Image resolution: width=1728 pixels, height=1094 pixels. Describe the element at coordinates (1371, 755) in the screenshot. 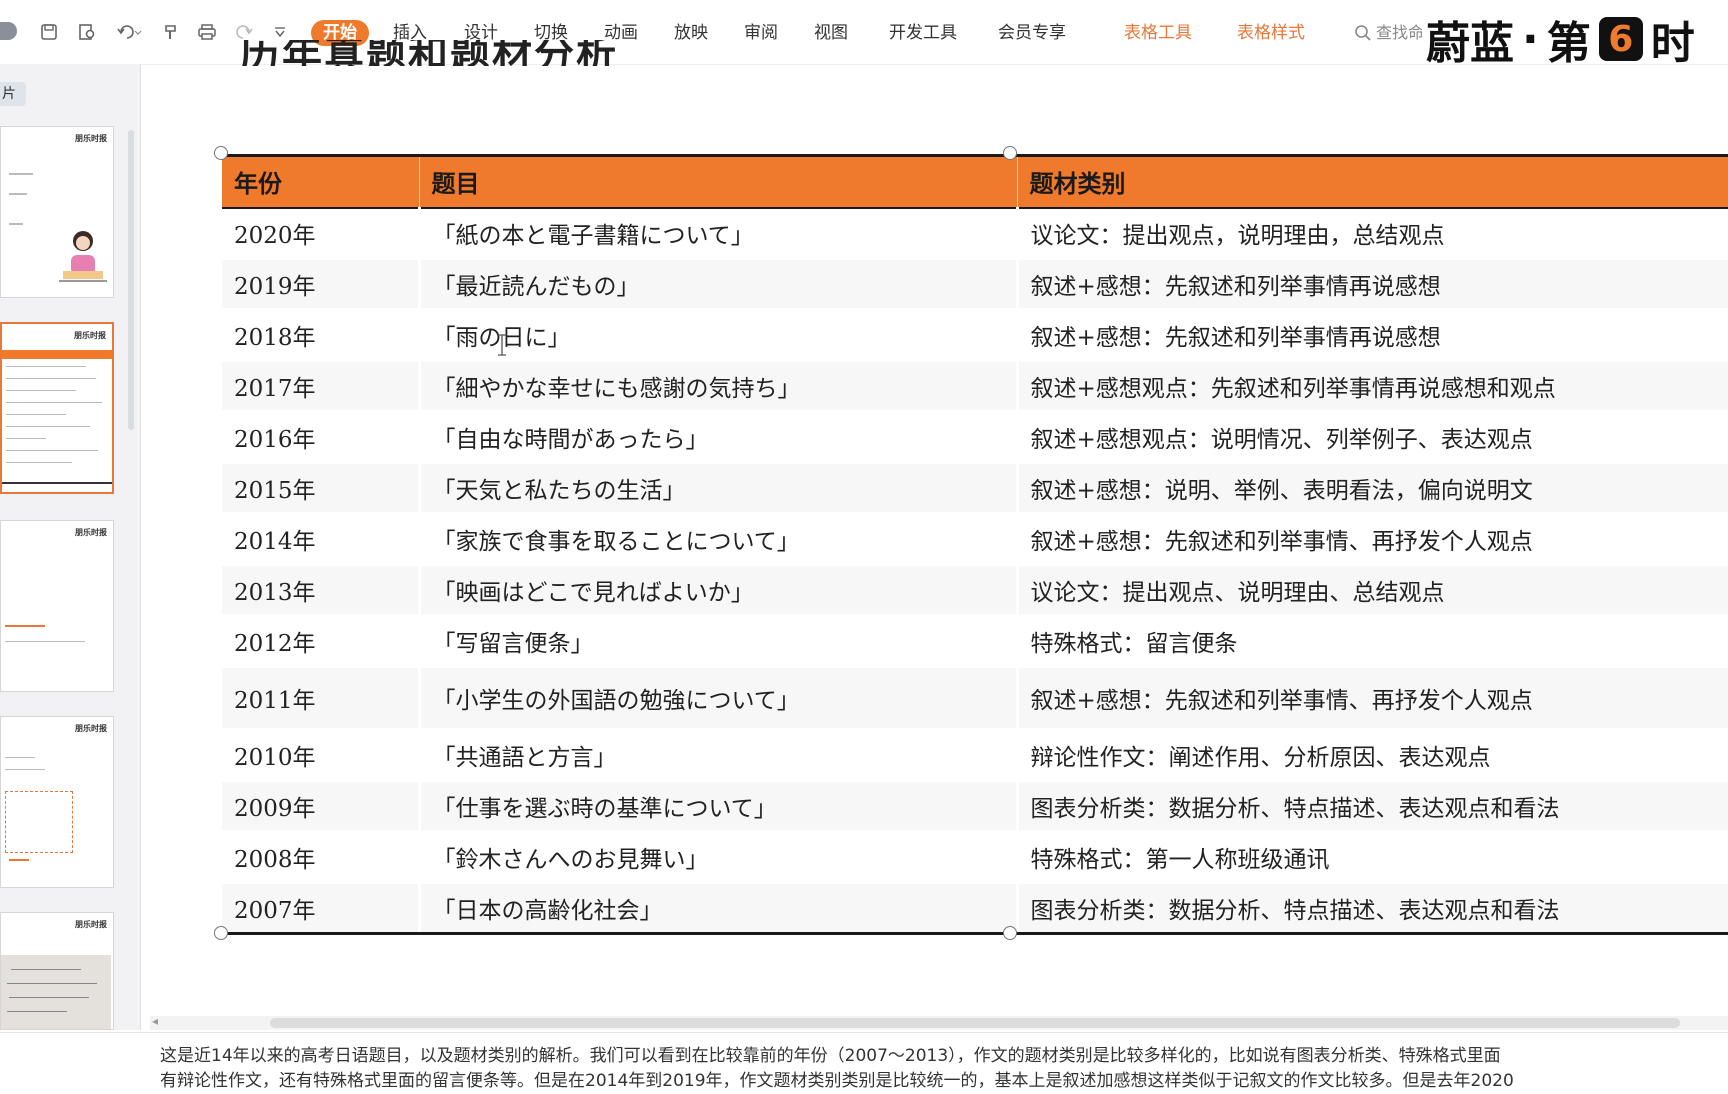

I see `category-cell: 辩论性作文：阐述作用、分析原因、表达观点` at that location.